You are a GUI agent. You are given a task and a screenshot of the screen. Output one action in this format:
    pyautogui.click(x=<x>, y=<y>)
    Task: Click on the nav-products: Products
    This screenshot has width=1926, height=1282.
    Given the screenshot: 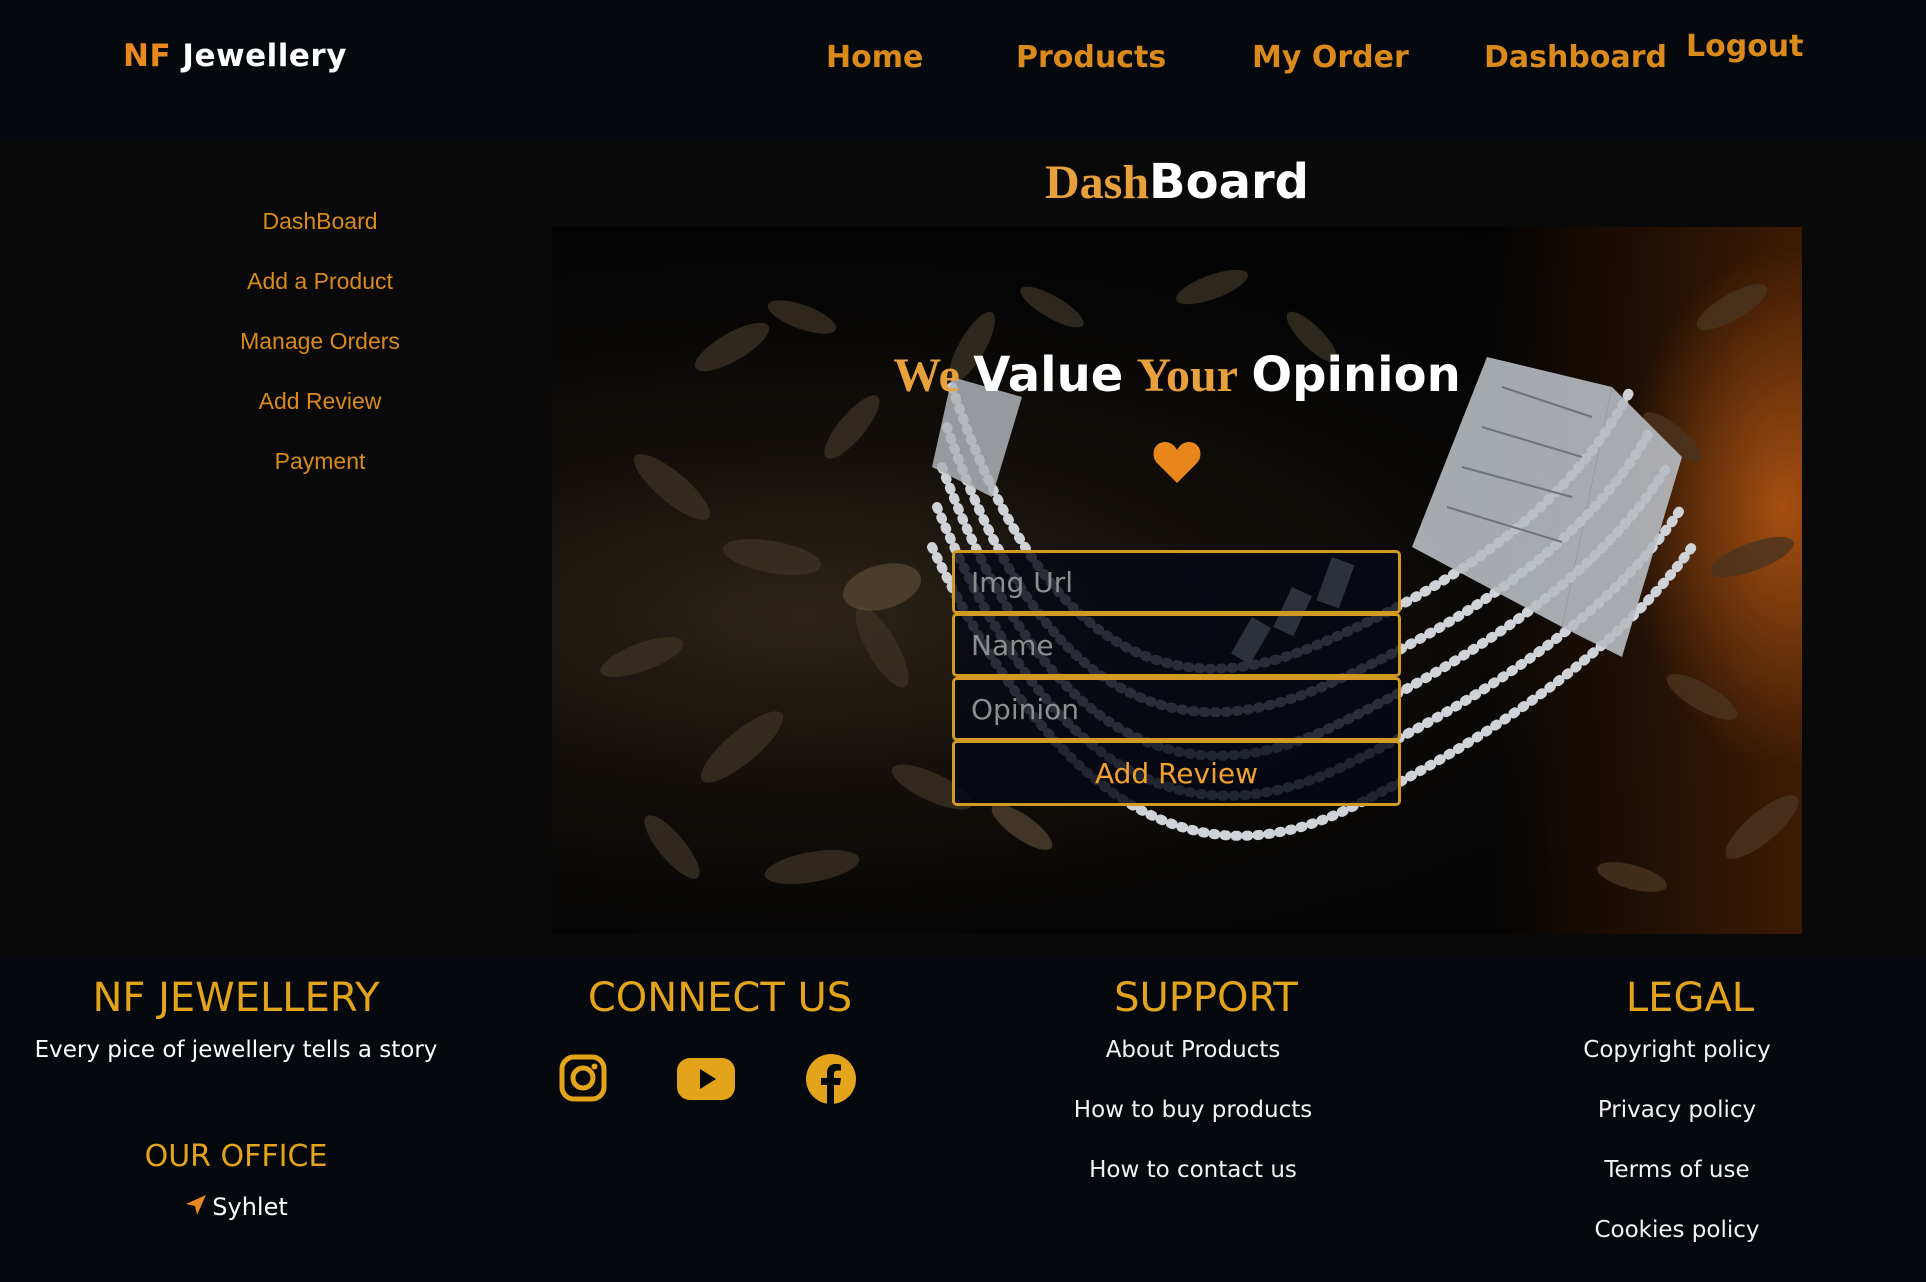 What is the action you would take?
    pyautogui.click(x=1091, y=57)
    